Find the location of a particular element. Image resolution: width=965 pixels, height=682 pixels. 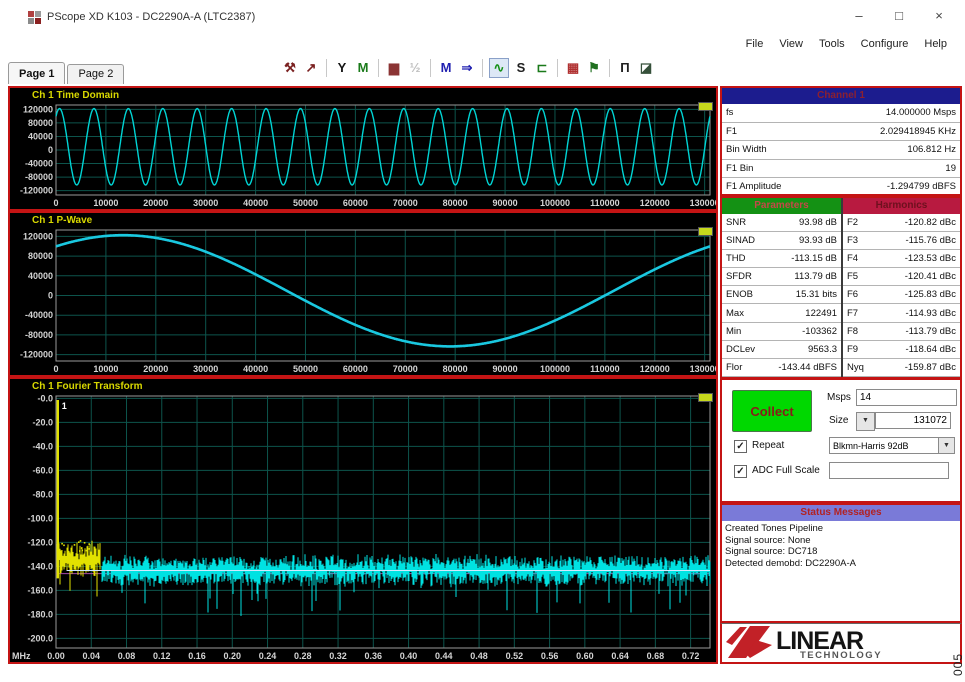

harmonic-row: F7 -114.93 dBc is located at coordinates (901, 313).